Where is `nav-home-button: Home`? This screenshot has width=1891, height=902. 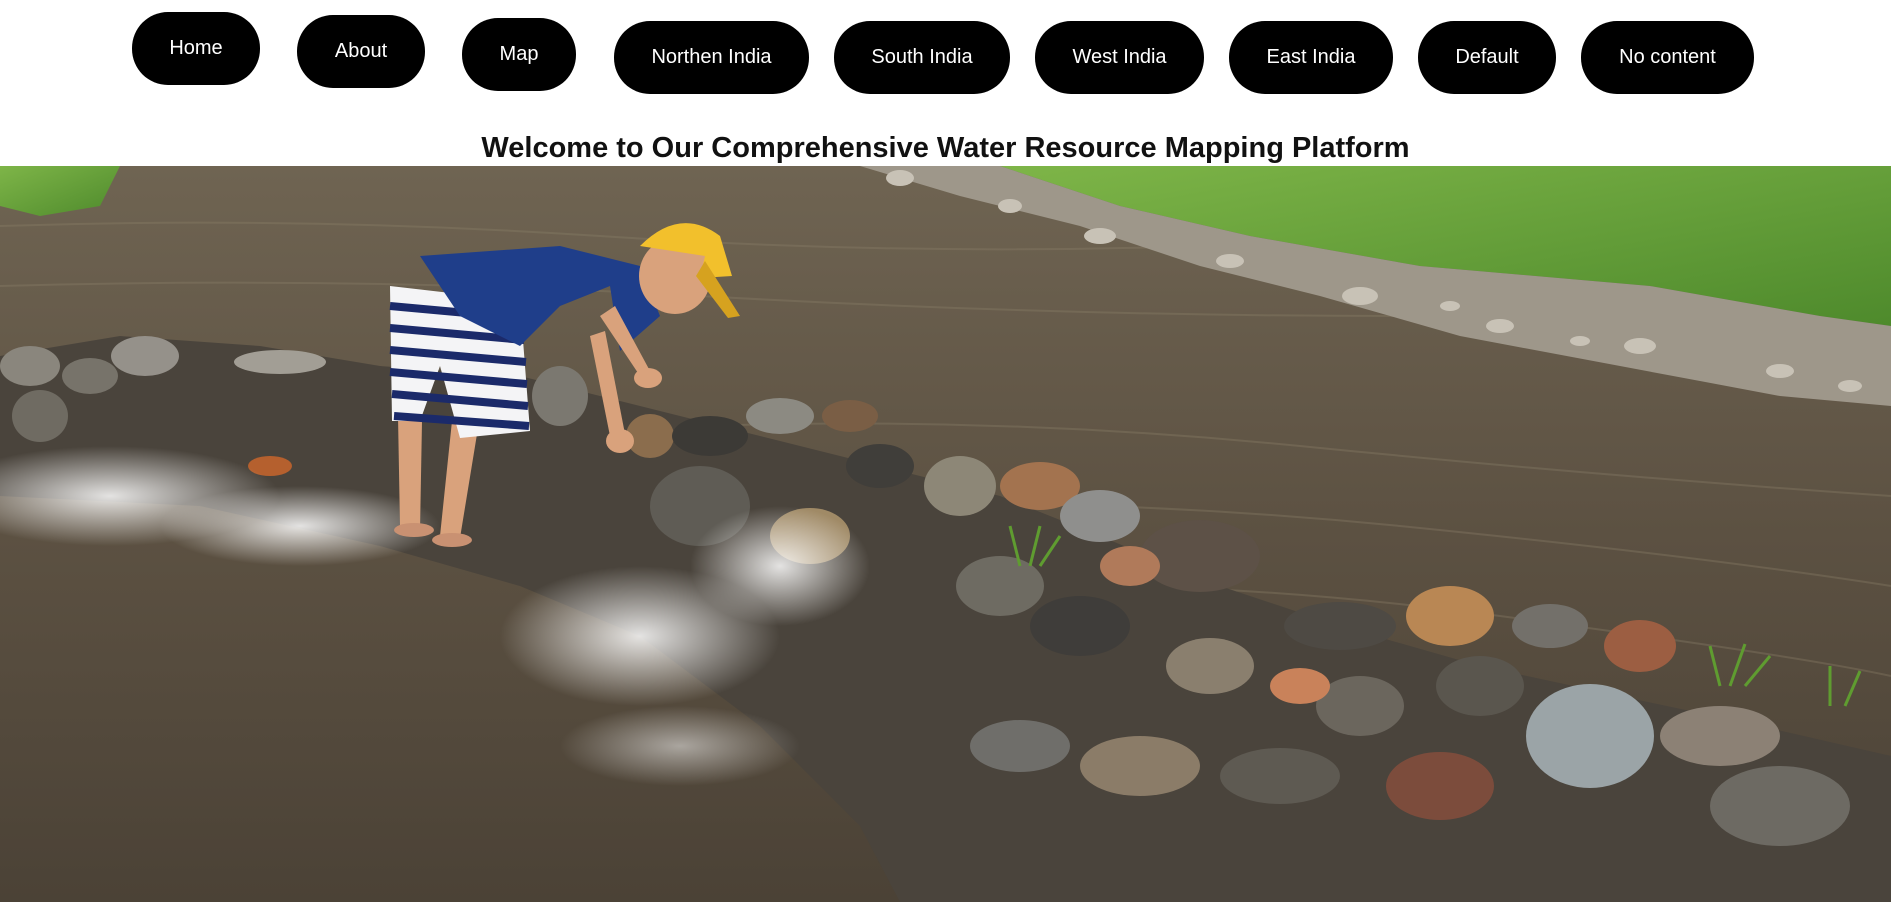 nav-home-button: Home is located at coordinates (196, 48).